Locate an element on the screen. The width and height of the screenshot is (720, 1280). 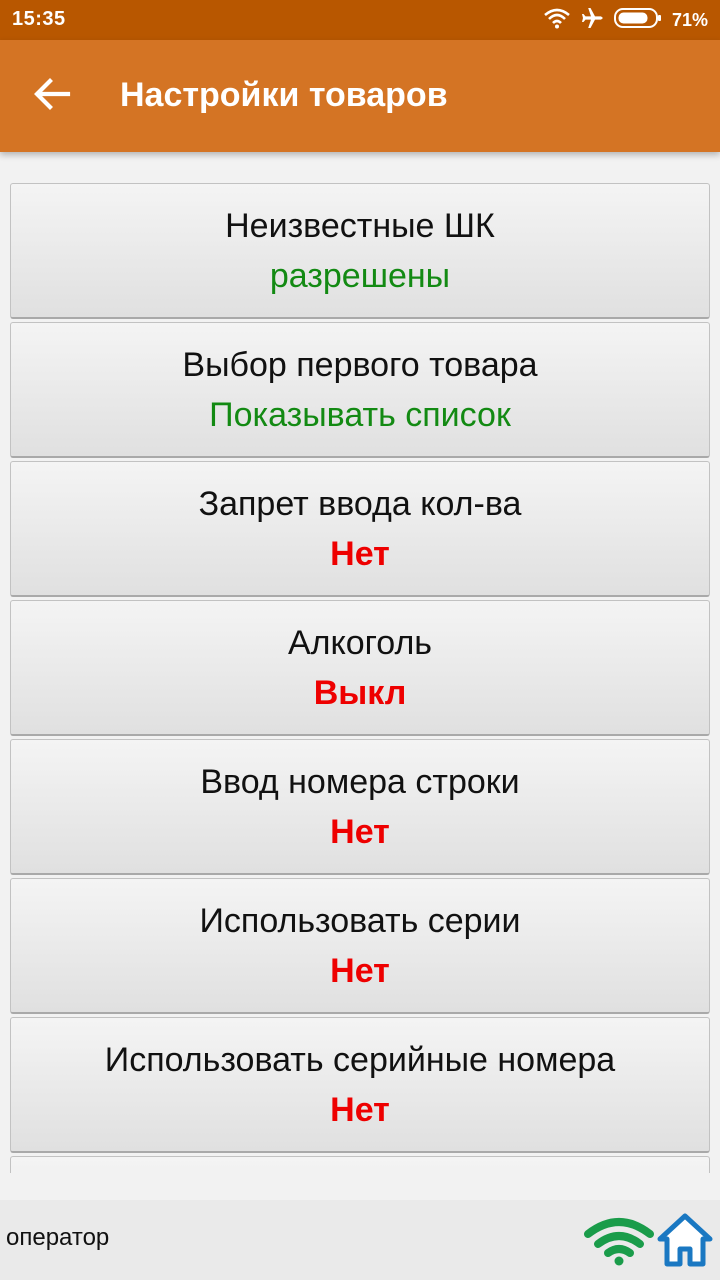
back-button is located at coordinates (52, 96).